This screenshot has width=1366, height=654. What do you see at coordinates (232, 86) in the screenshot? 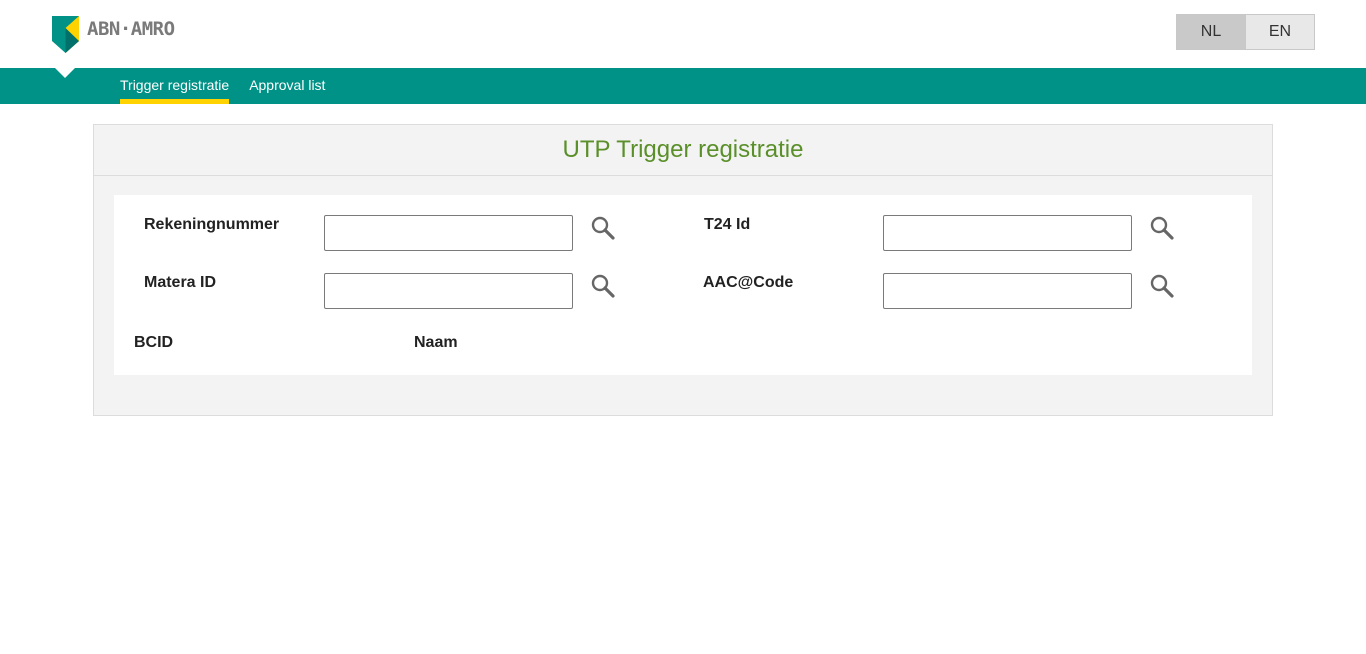
I see `nav-tabs: Trigger registratie Approval list` at bounding box center [232, 86].